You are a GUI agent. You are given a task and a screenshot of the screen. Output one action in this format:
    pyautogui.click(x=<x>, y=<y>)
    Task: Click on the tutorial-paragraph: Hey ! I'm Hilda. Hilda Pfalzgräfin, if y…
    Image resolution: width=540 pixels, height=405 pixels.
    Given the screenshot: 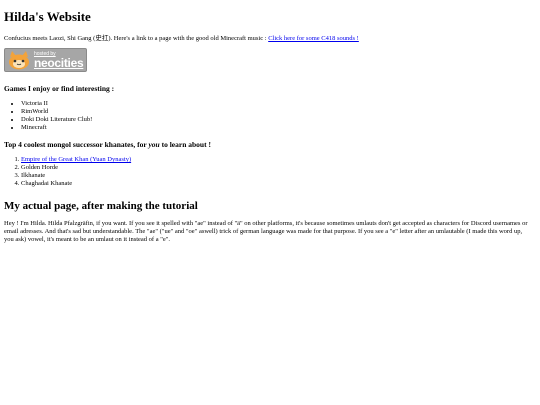 What is the action you would take?
    pyautogui.click(x=266, y=231)
    